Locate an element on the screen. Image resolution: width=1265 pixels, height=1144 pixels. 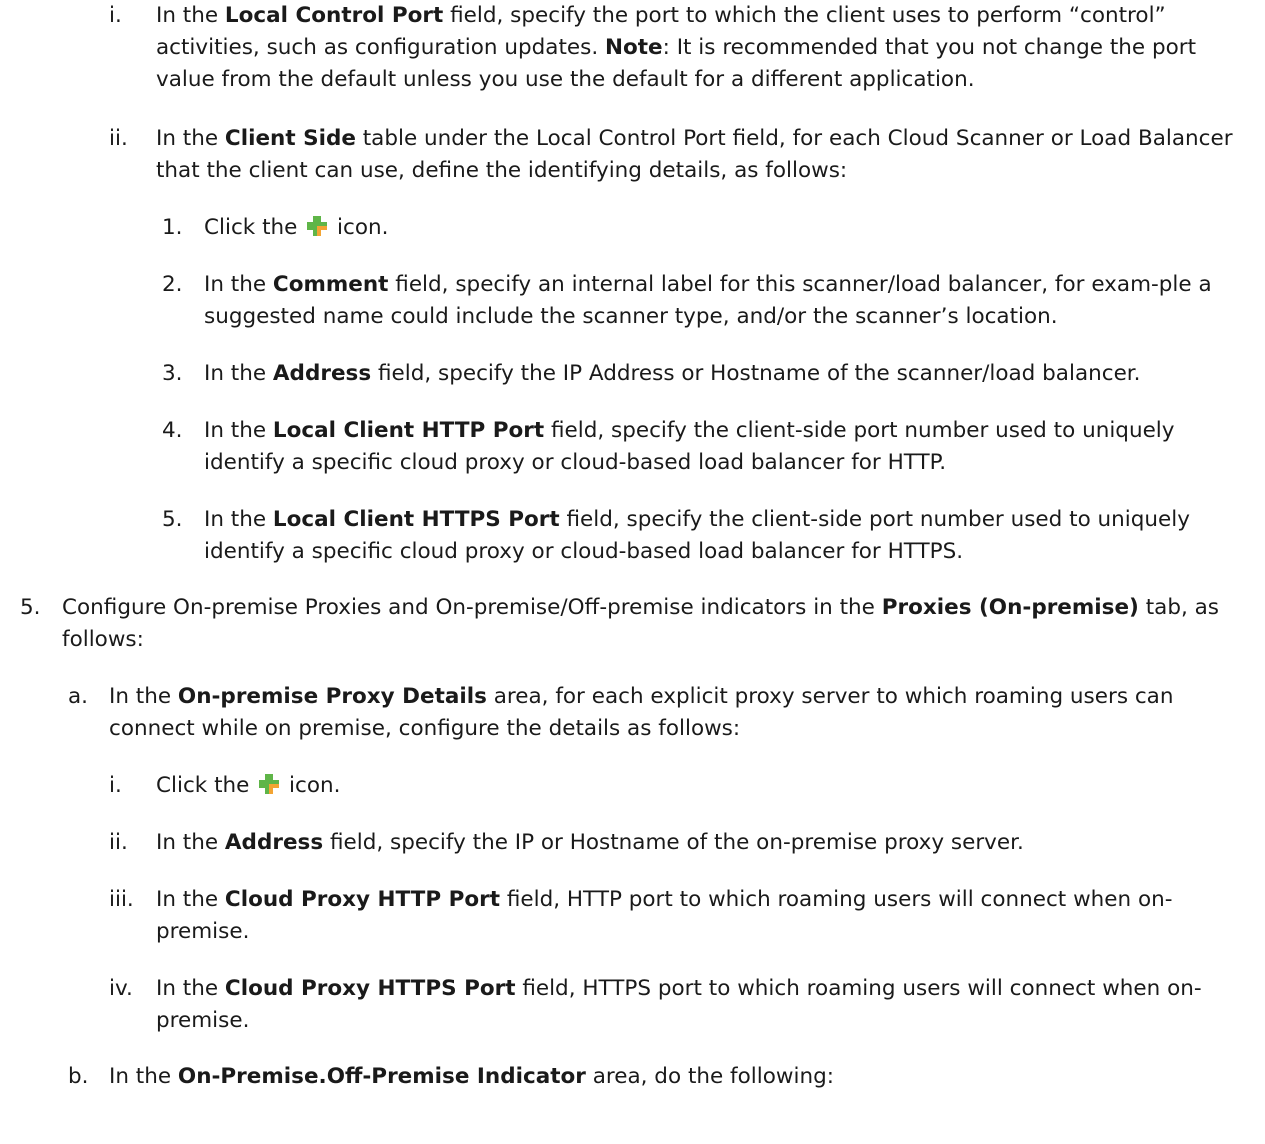
item-number: 1. is located at coordinates (172, 227).